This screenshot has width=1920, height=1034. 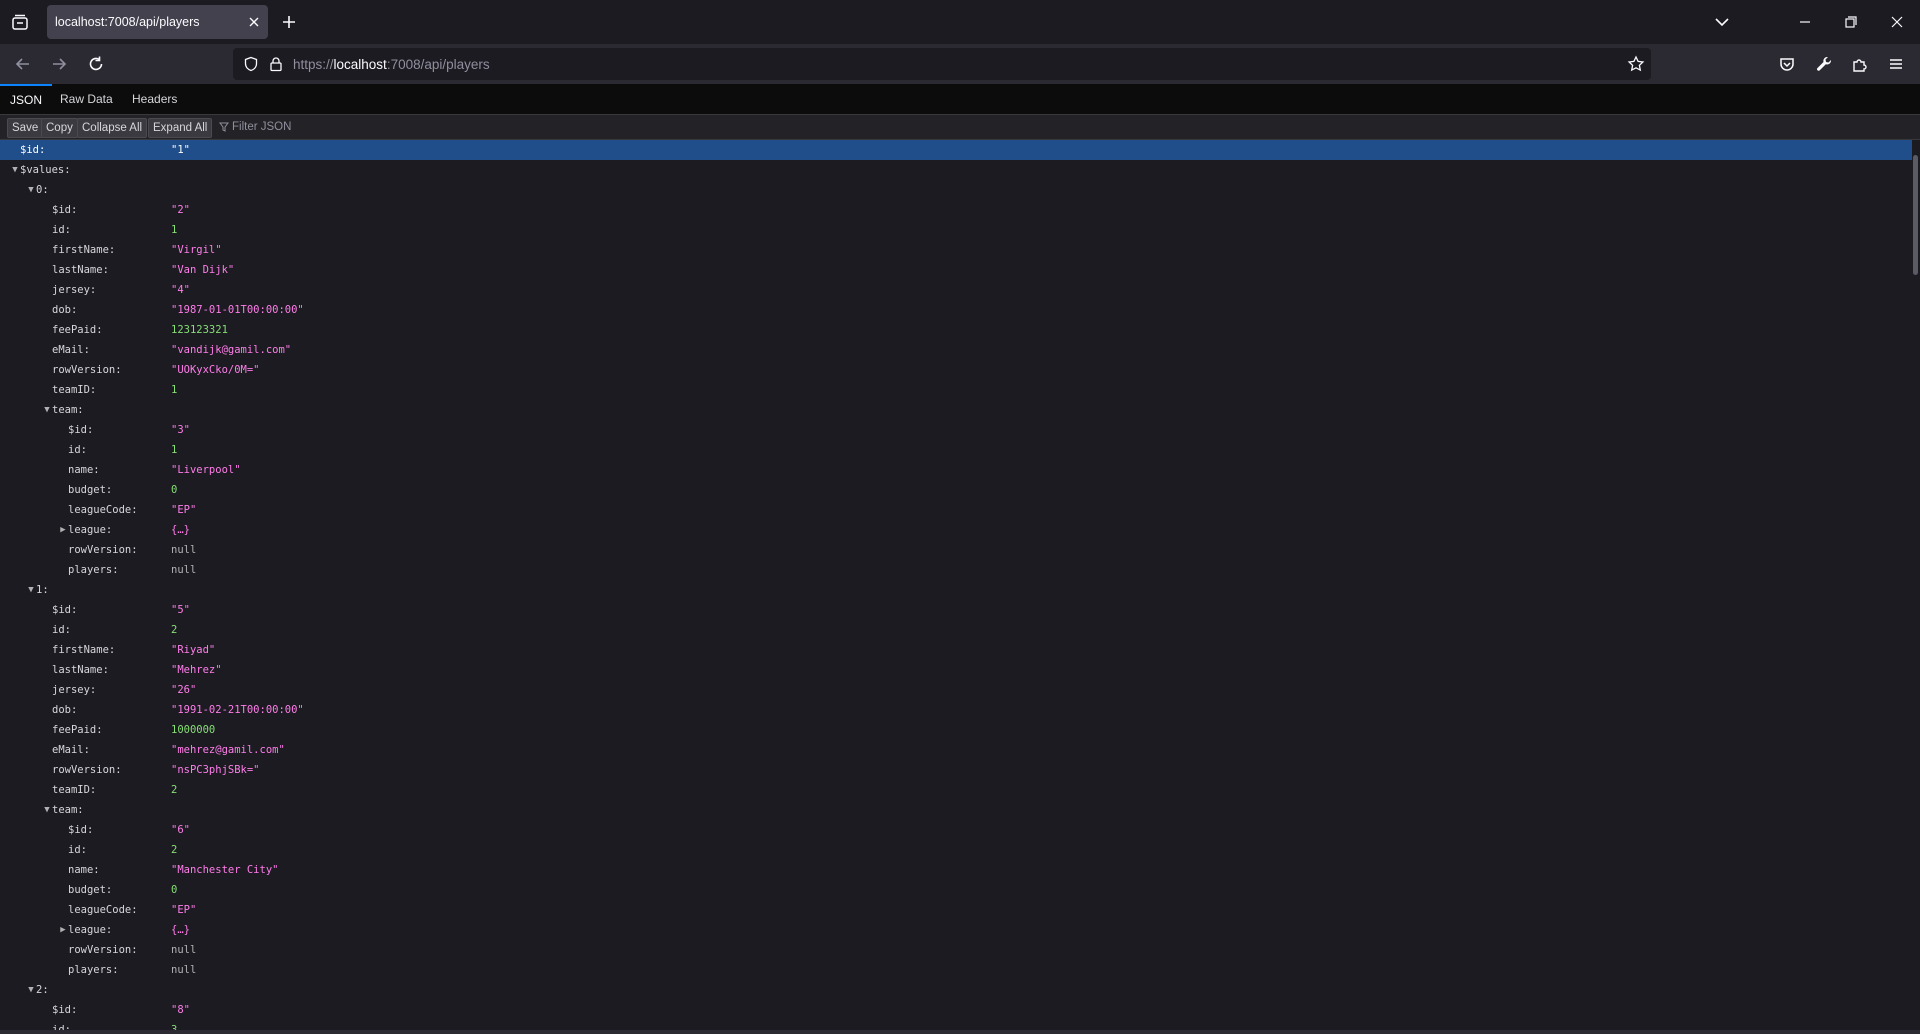 I want to click on json-row: $id: "6", so click(x=956, y=830).